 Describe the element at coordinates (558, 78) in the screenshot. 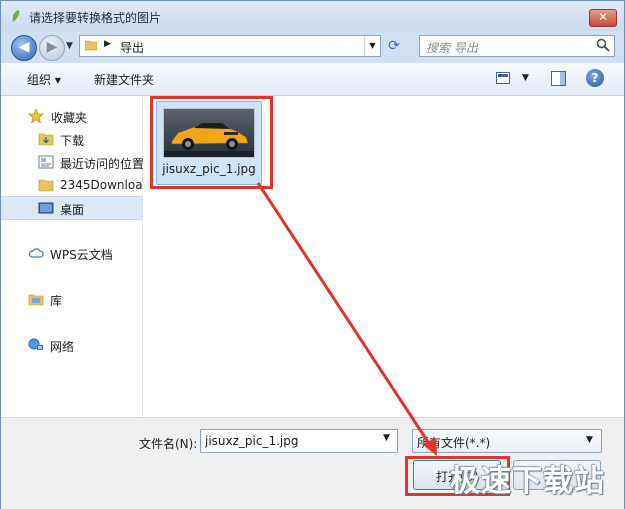

I see `preview-pane-icon` at that location.